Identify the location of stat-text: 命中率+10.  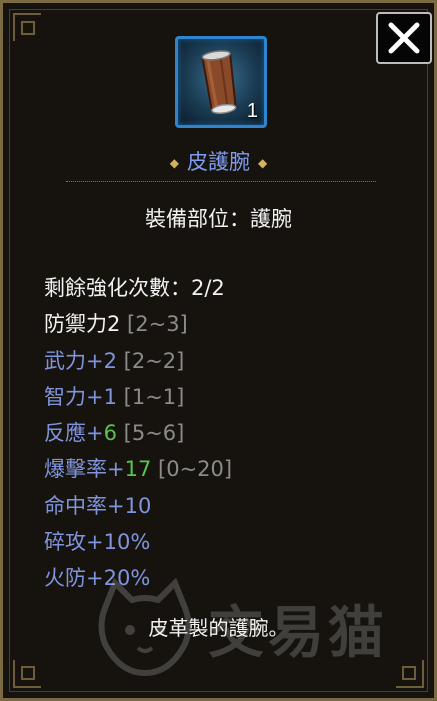
(98, 505).